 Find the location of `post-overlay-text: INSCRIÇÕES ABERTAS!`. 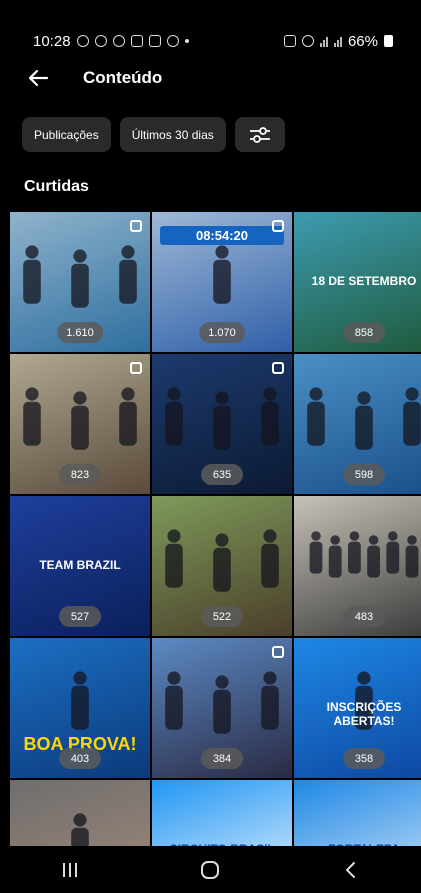

post-overlay-text: INSCRIÇÕES ABERTAS! is located at coordinates (364, 714).